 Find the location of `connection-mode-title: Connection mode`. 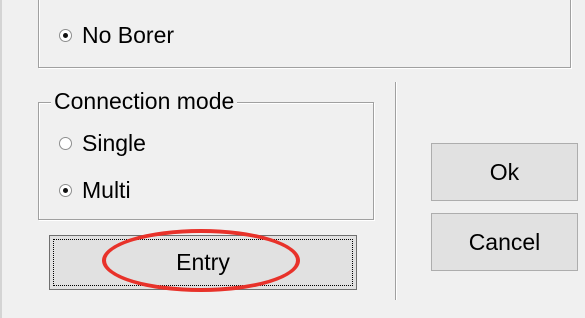

connection-mode-title: Connection mode is located at coordinates (144, 101).